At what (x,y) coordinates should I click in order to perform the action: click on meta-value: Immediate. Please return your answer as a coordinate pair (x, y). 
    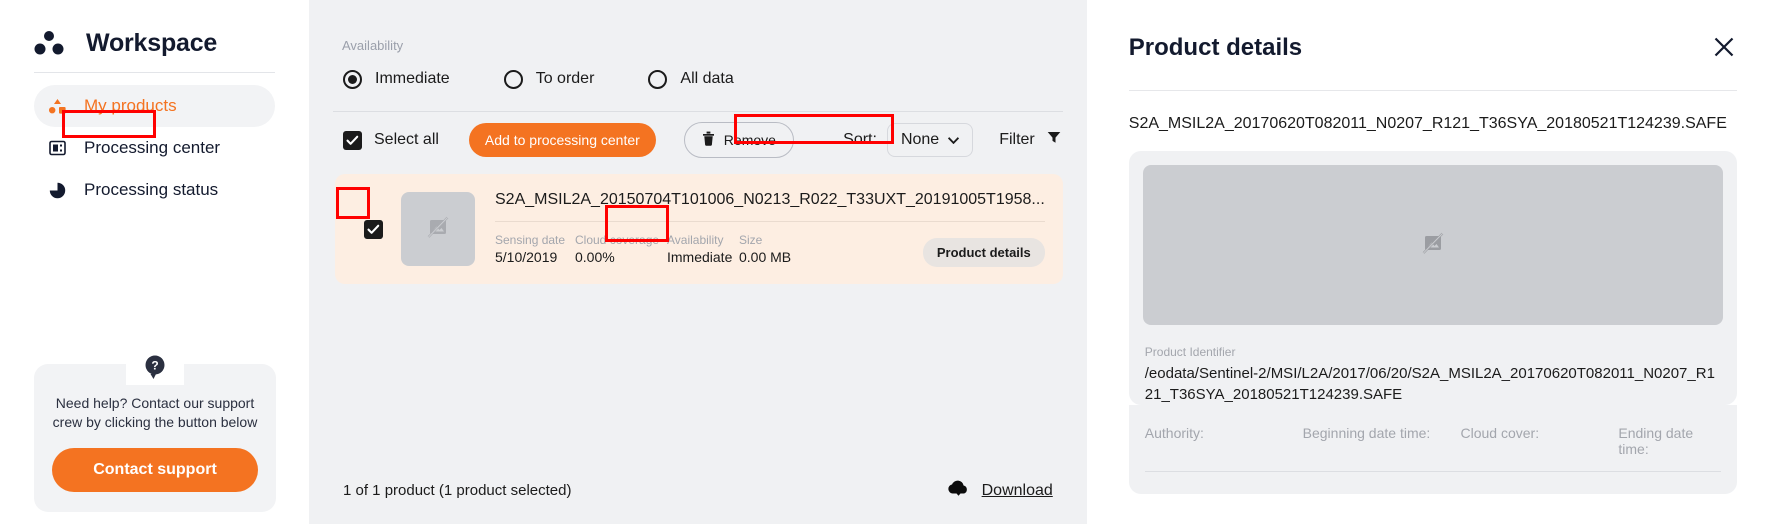
    Looking at the image, I should click on (700, 257).